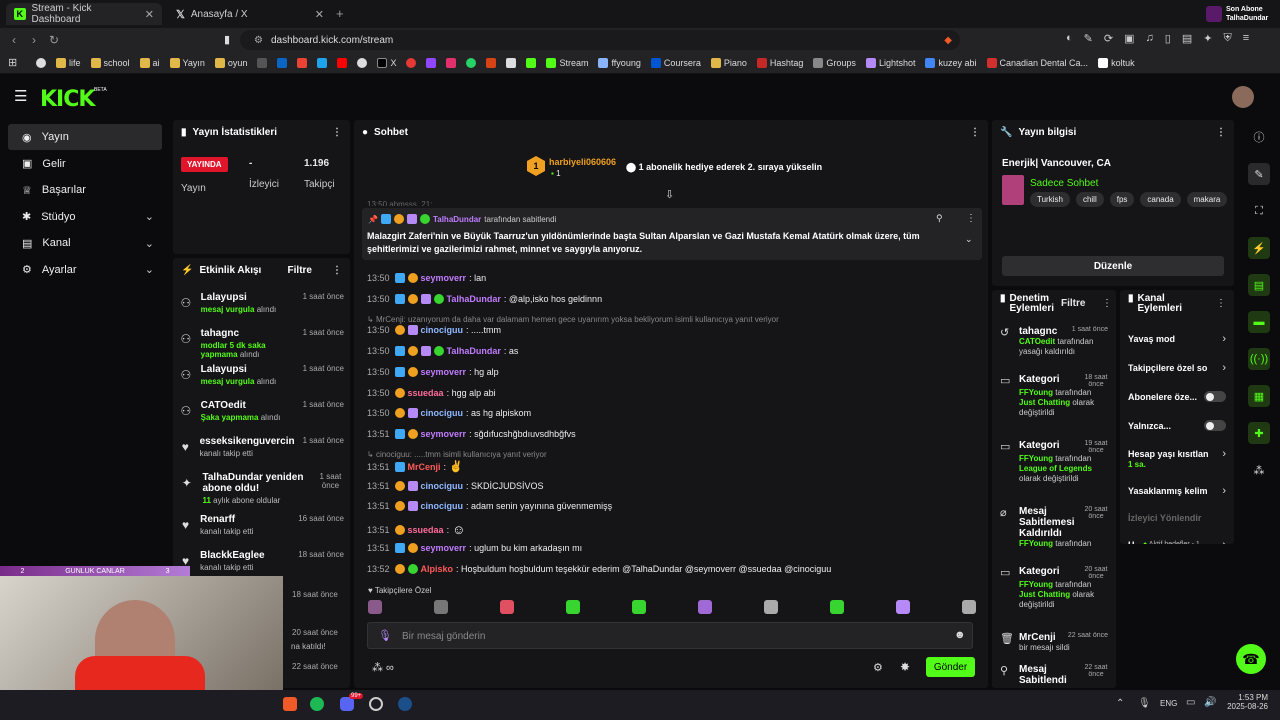 The width and height of the screenshot is (1280, 720). I want to click on bookmark-item: Piano, so click(728, 62).